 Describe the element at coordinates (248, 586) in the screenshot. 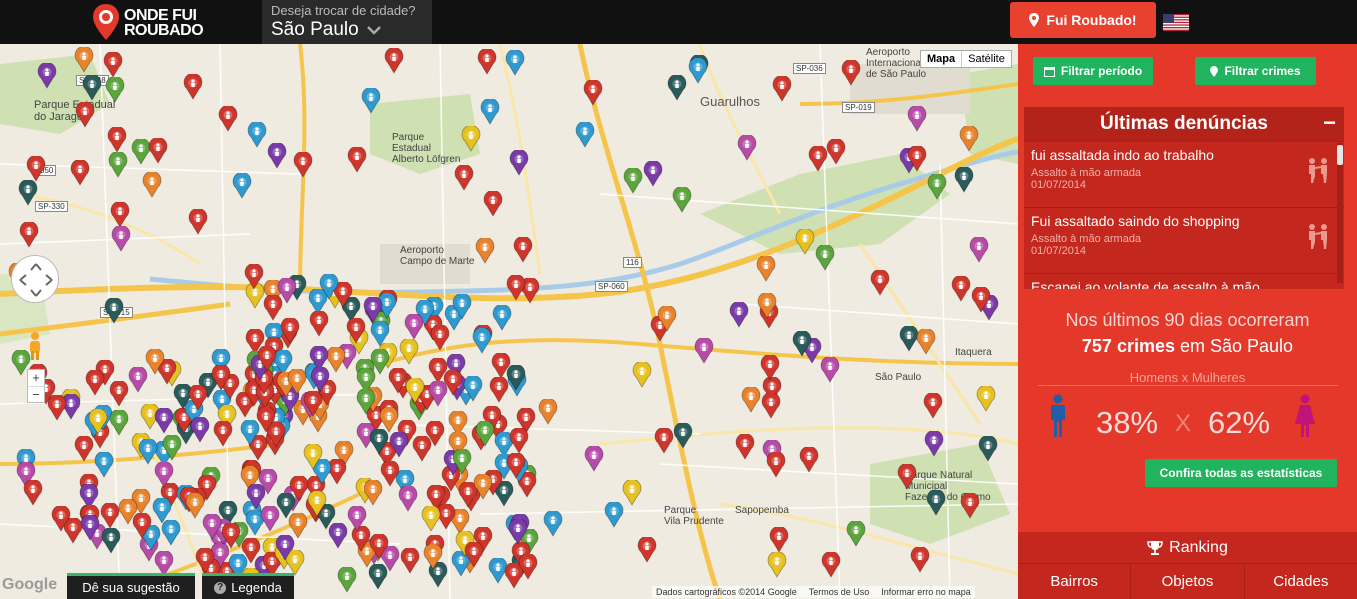

I see `legend-button: ? Legenda` at that location.